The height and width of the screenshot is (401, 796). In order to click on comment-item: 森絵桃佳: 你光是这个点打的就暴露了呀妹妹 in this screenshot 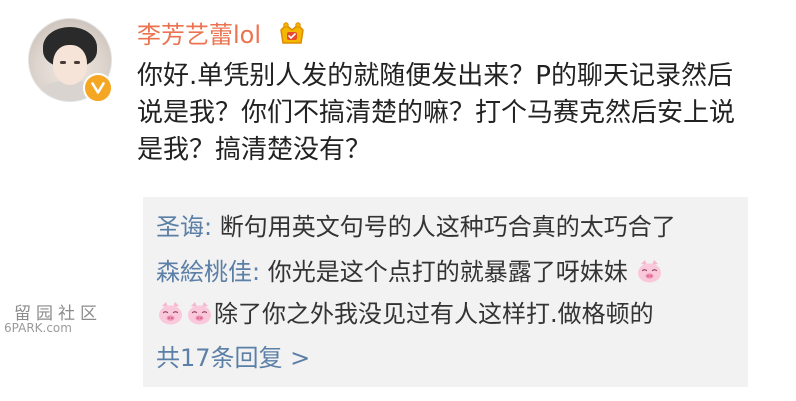, I will do `click(410, 272)`.